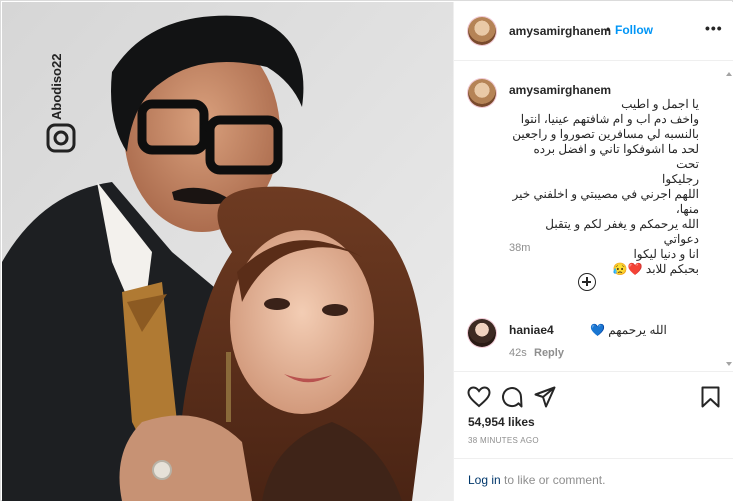 This screenshot has height=502, width=733. I want to click on post-timestamp: 38 MINUTES AGO, so click(503, 440).